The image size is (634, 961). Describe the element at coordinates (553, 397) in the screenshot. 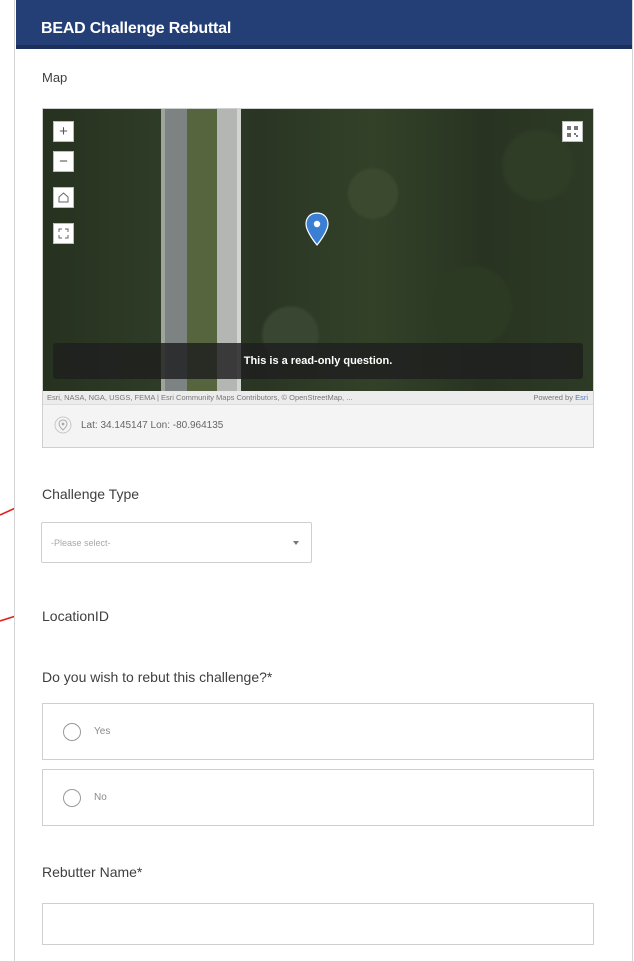

I see `powered-by-prefix: Powered by` at that location.